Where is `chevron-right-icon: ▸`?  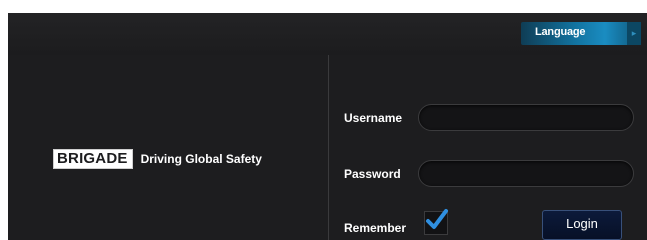 chevron-right-icon: ▸ is located at coordinates (634, 33).